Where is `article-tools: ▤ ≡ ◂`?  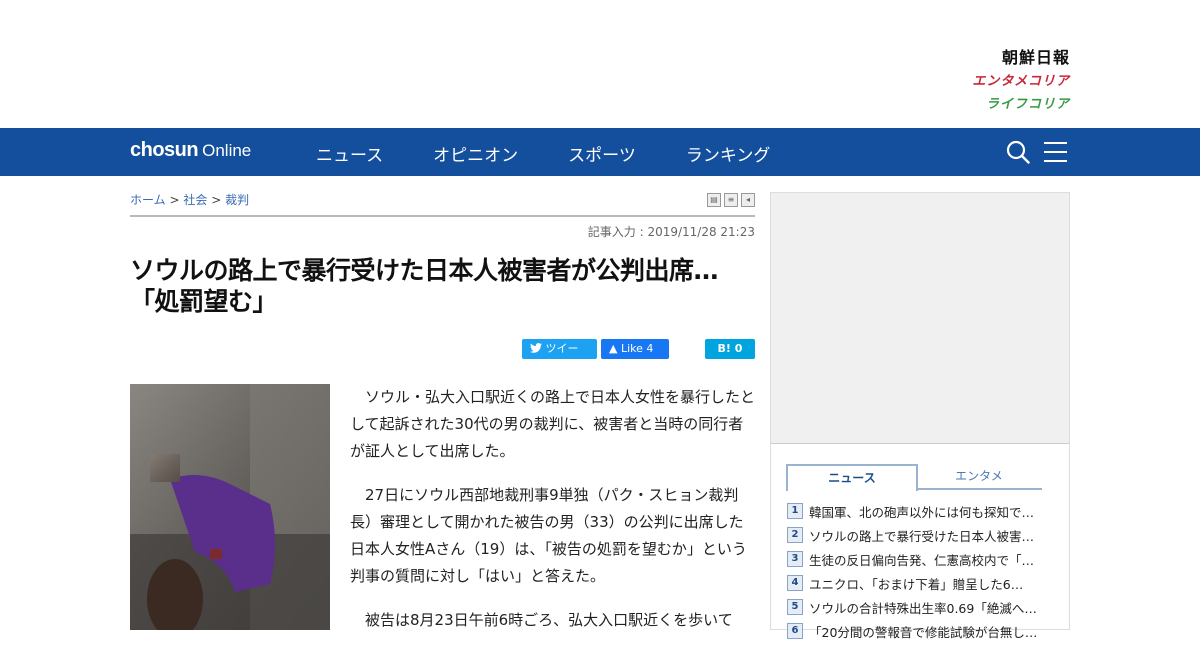 article-tools: ▤ ≡ ◂ is located at coordinates (729, 200).